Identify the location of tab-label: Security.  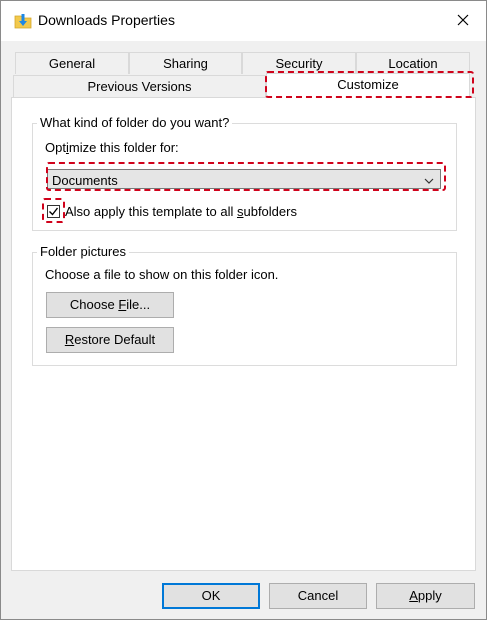
(299, 63).